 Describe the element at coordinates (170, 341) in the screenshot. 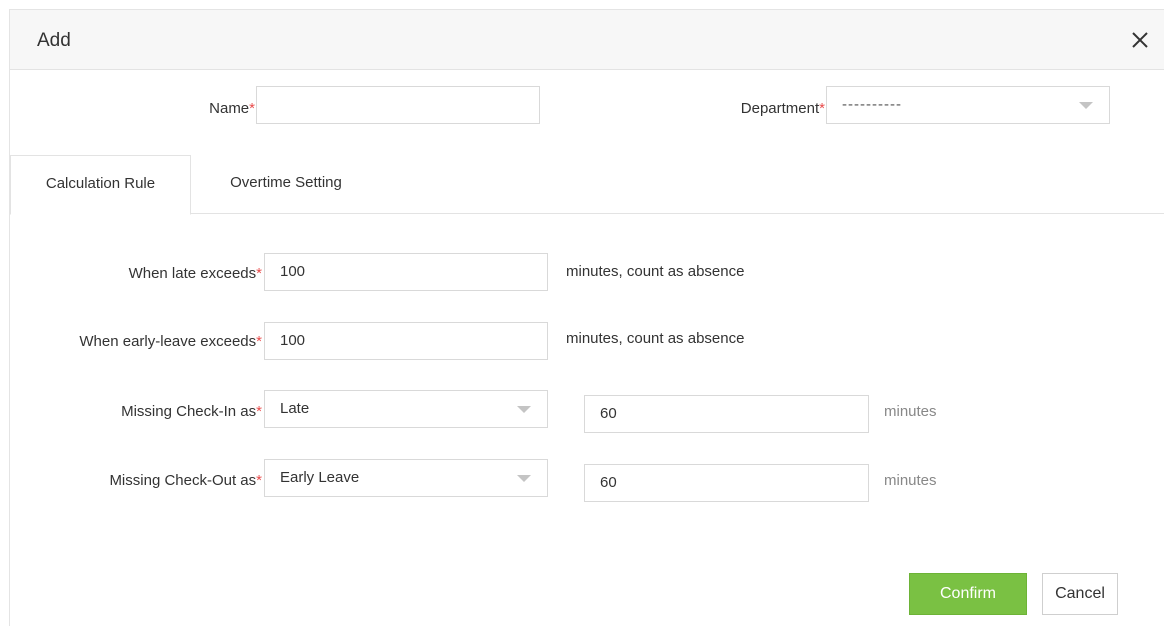

I see `early-leave-label: When early-leave exceeds*` at that location.